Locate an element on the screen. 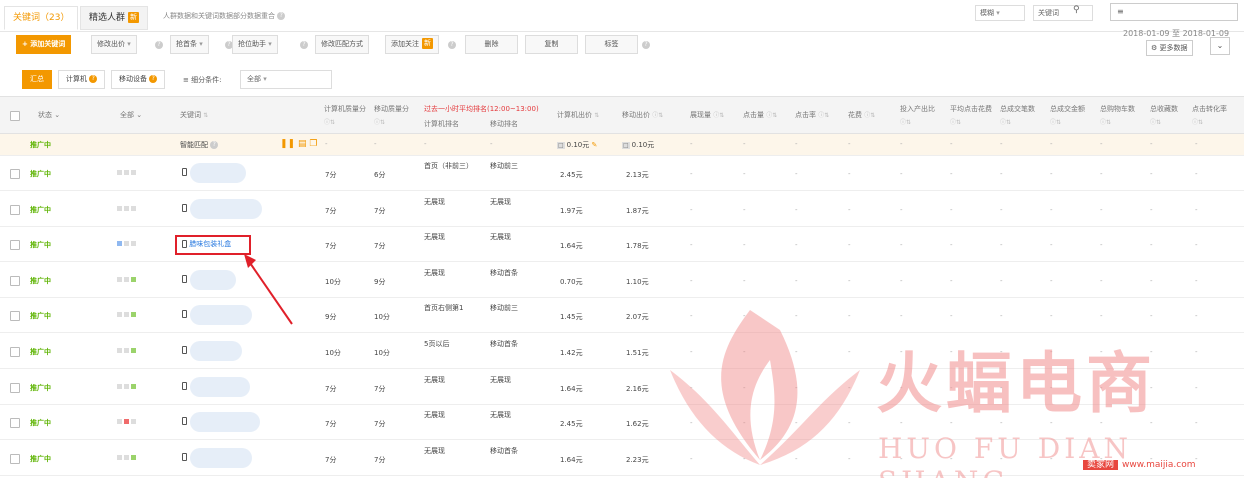 This screenshot has height=478, width=1244. pc-bid: 1.42元 is located at coordinates (571, 353).